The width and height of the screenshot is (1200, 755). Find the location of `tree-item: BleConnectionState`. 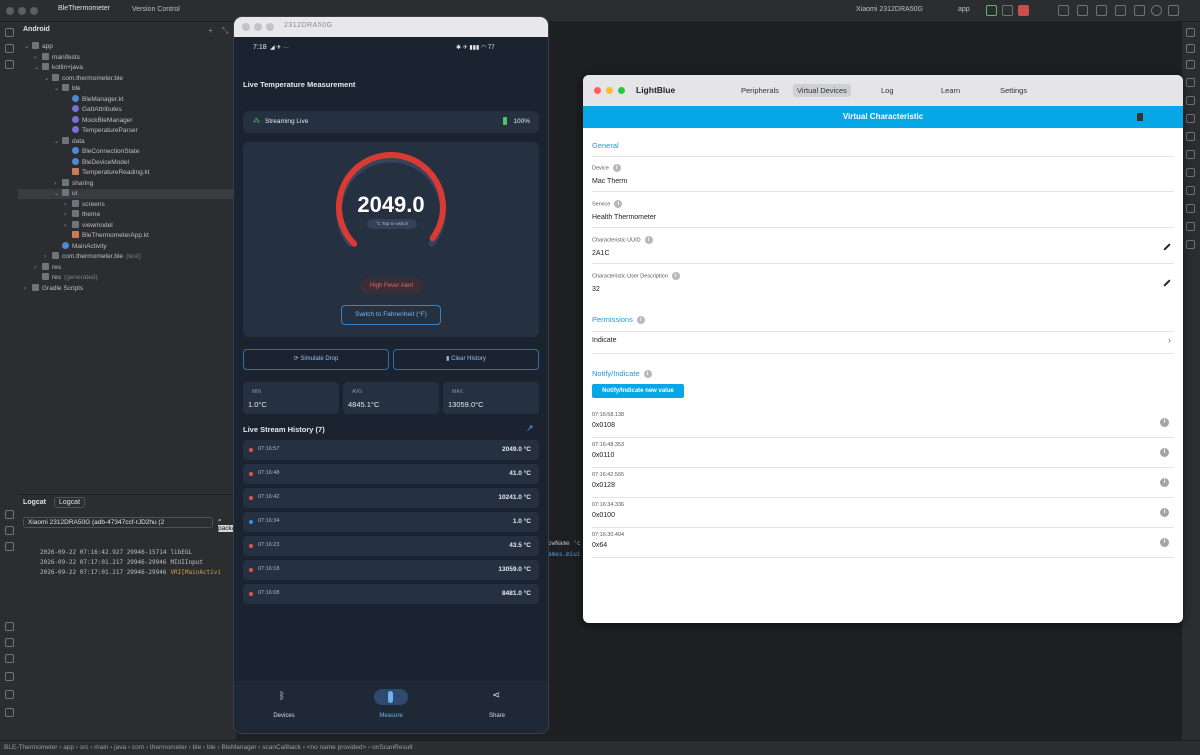

tree-item: BleConnectionState is located at coordinates (101, 152).